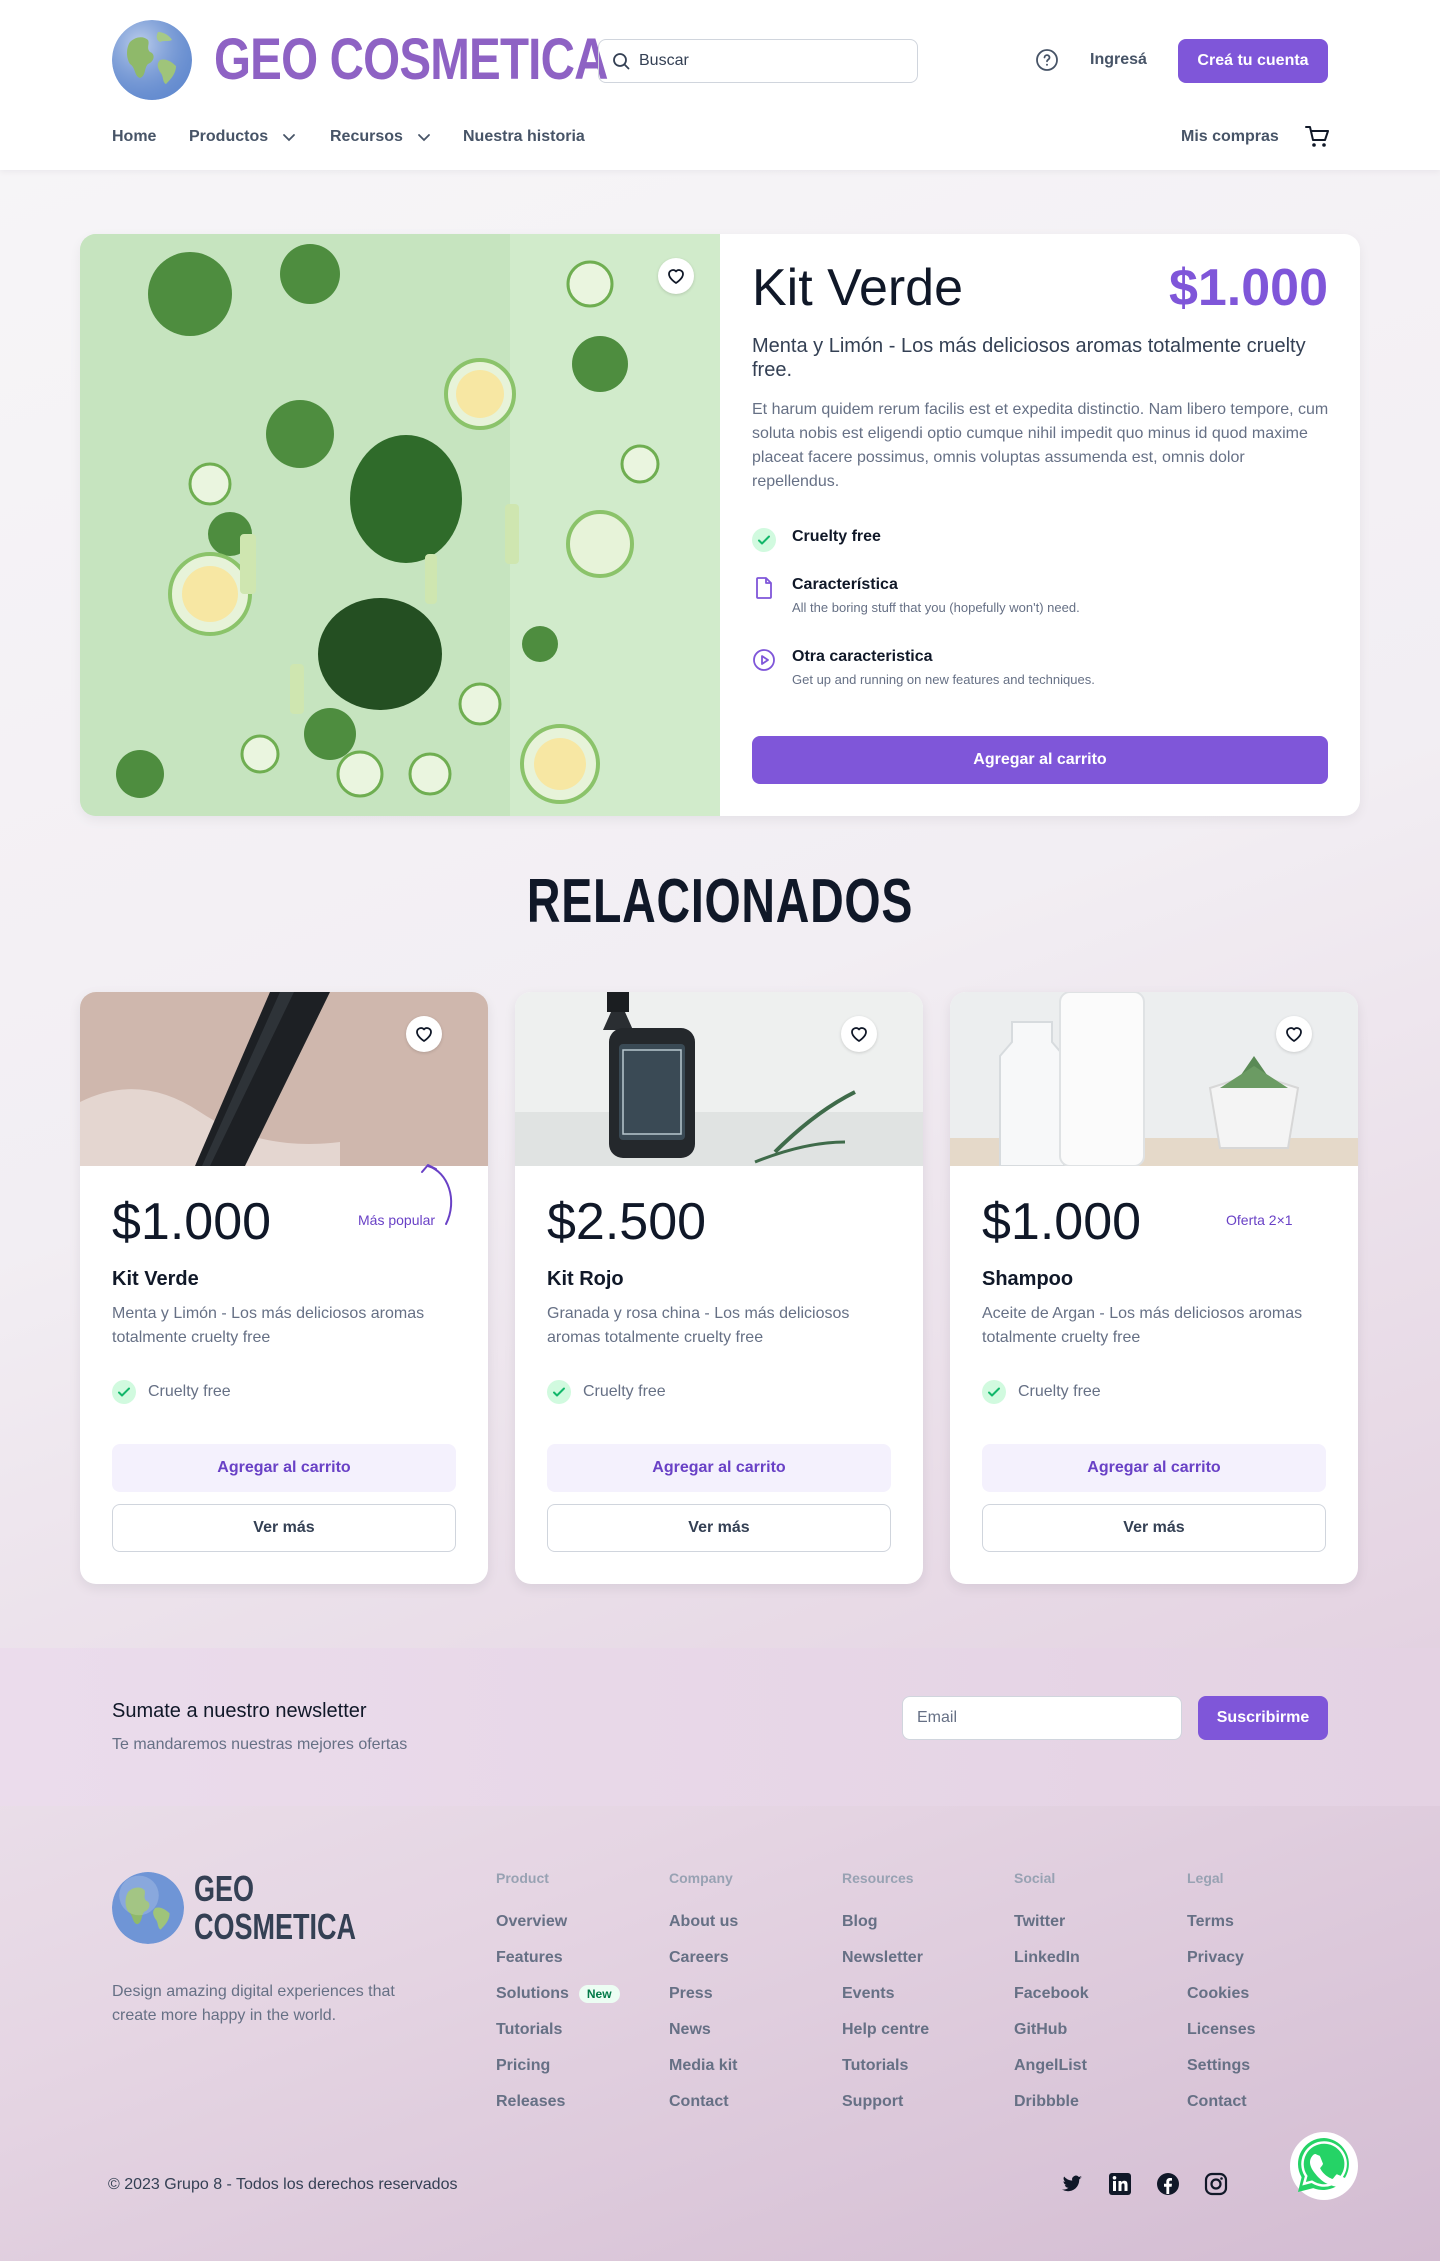 The height and width of the screenshot is (2261, 1440). Describe the element at coordinates (558, 1922) in the screenshot. I see `footer-link: Overview` at that location.